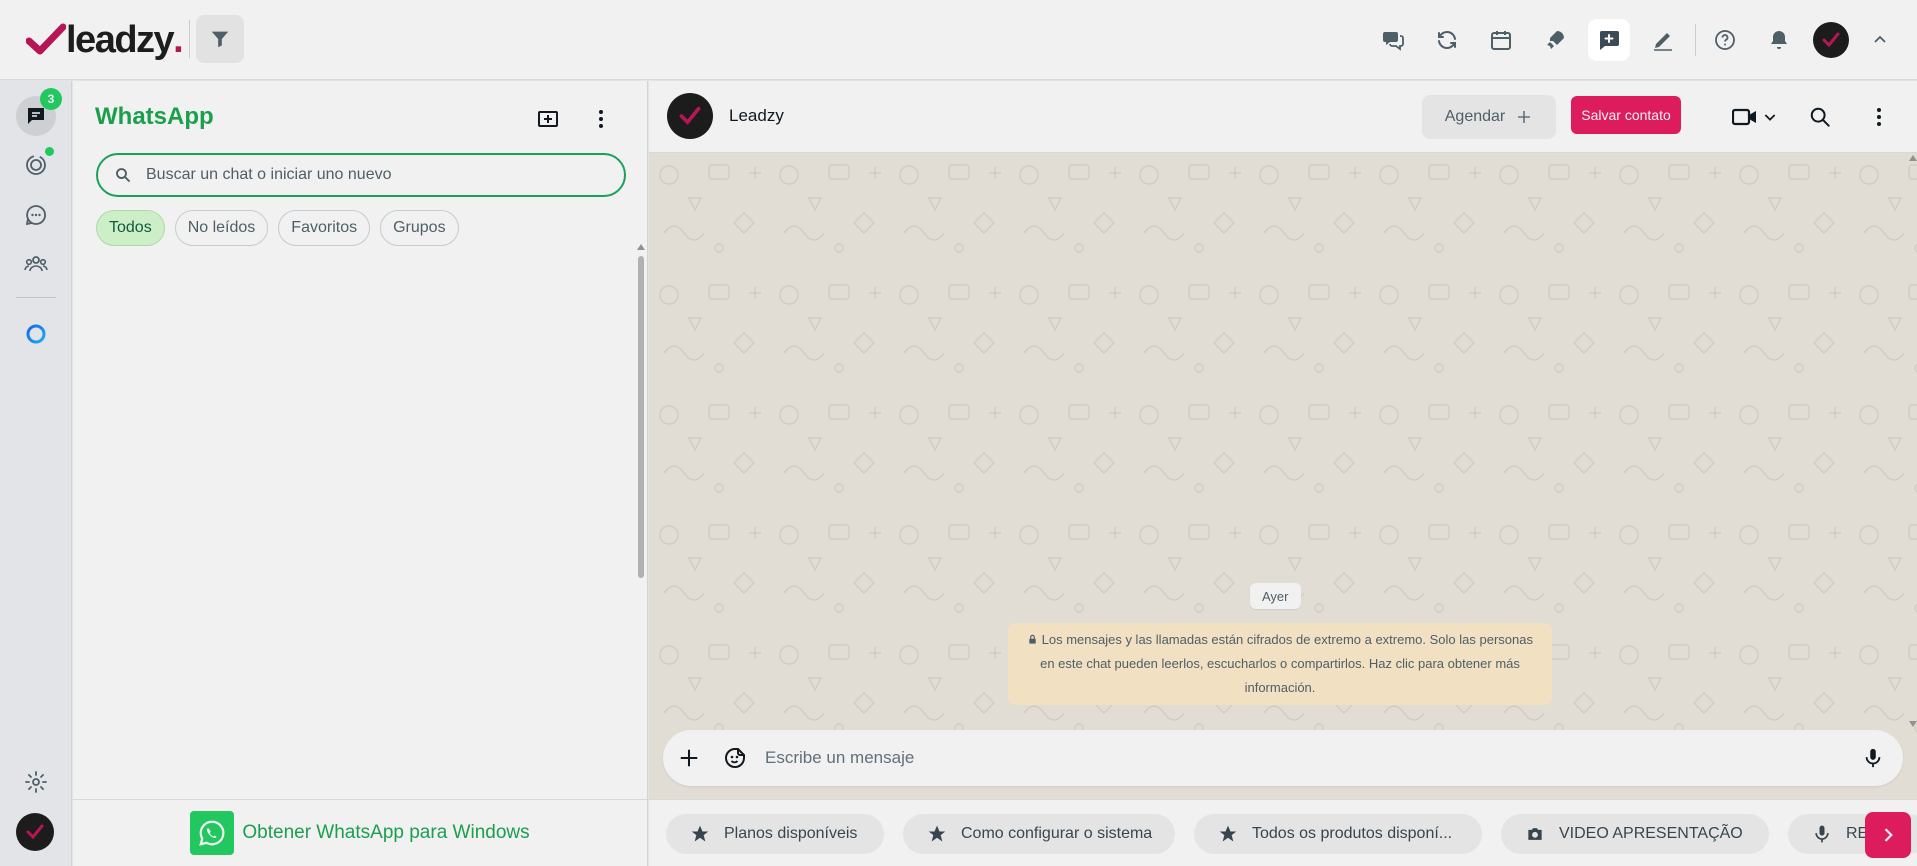 The image size is (1917, 866). I want to click on quick-reply-item: VIDEO APRESENTAÇÃO, so click(1635, 834).